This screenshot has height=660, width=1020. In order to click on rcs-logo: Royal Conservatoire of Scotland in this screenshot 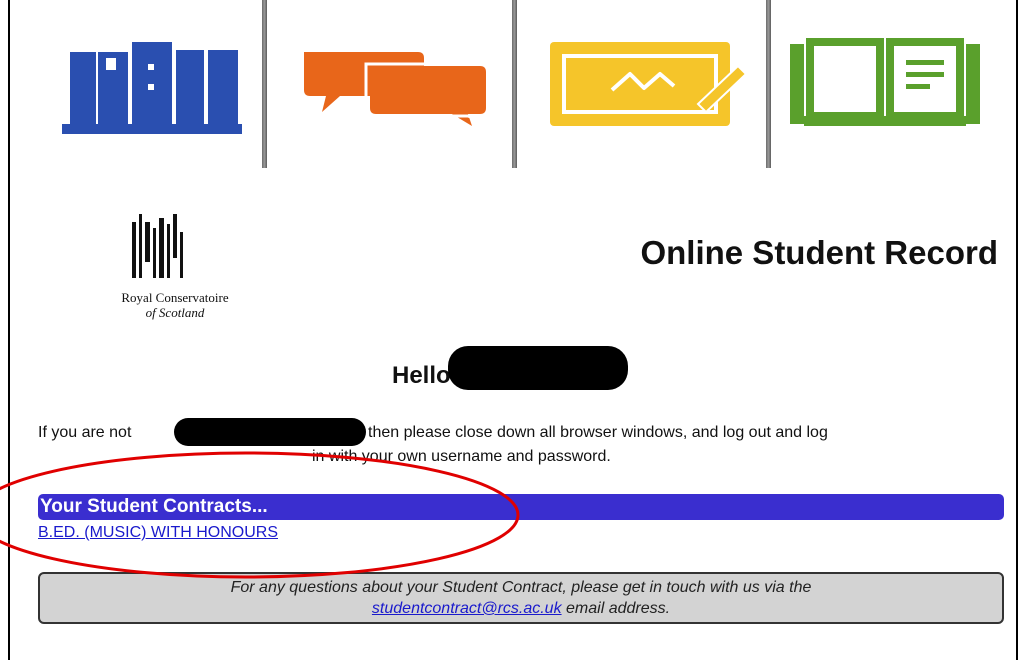, I will do `click(175, 274)`.